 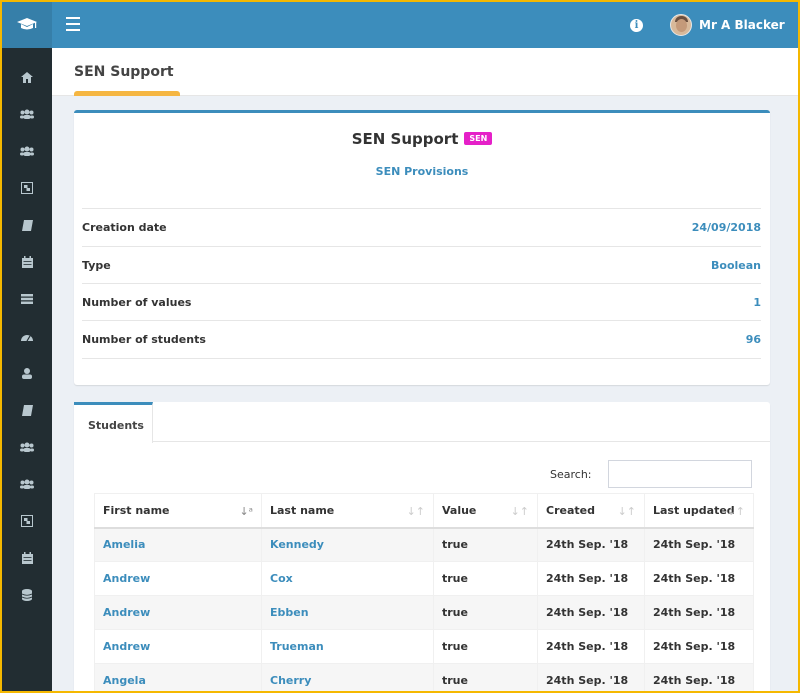 I want to click on info-icon: i, so click(x=636, y=25).